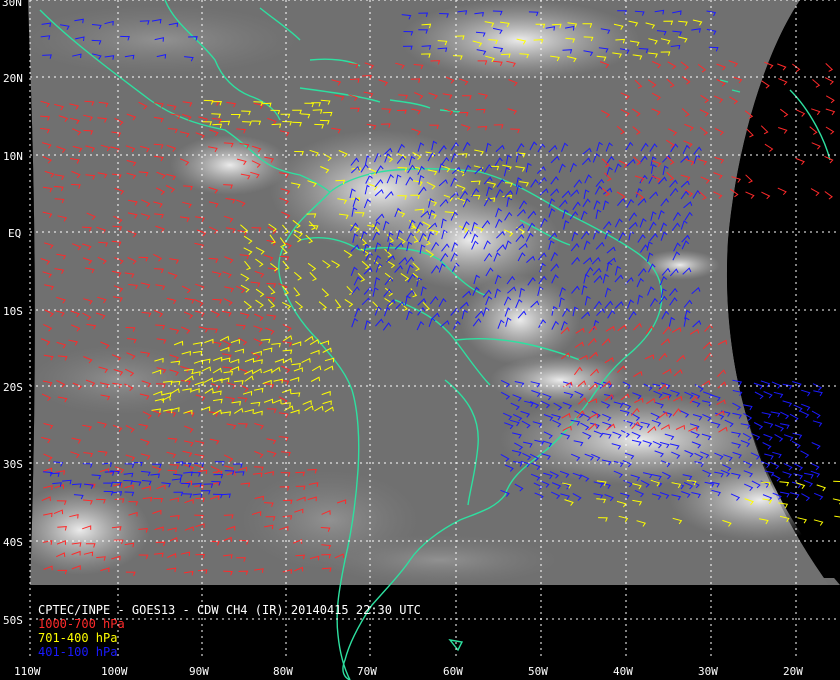 The width and height of the screenshot is (840, 680). Describe the element at coordinates (199, 671) in the screenshot. I see `lon-label-90w: 90W` at that location.